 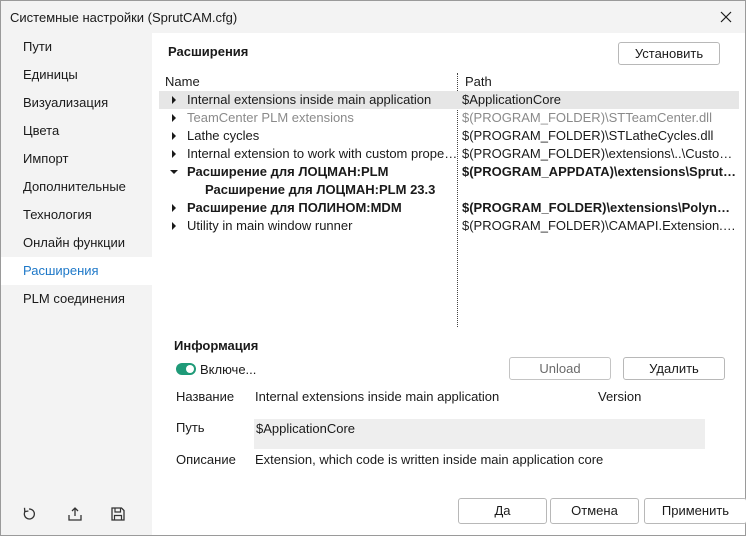 I want to click on sidebar-toolbar, so click(x=76, y=514).